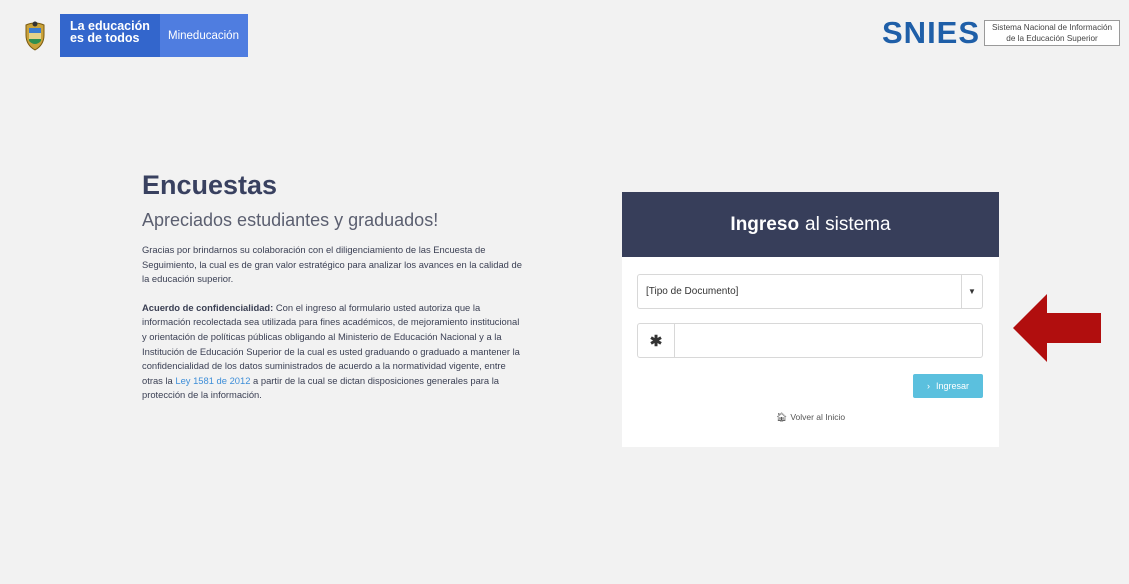 The width and height of the screenshot is (1129, 584). Describe the element at coordinates (848, 224) in the screenshot. I see `login-title-rest: al sistema` at that location.